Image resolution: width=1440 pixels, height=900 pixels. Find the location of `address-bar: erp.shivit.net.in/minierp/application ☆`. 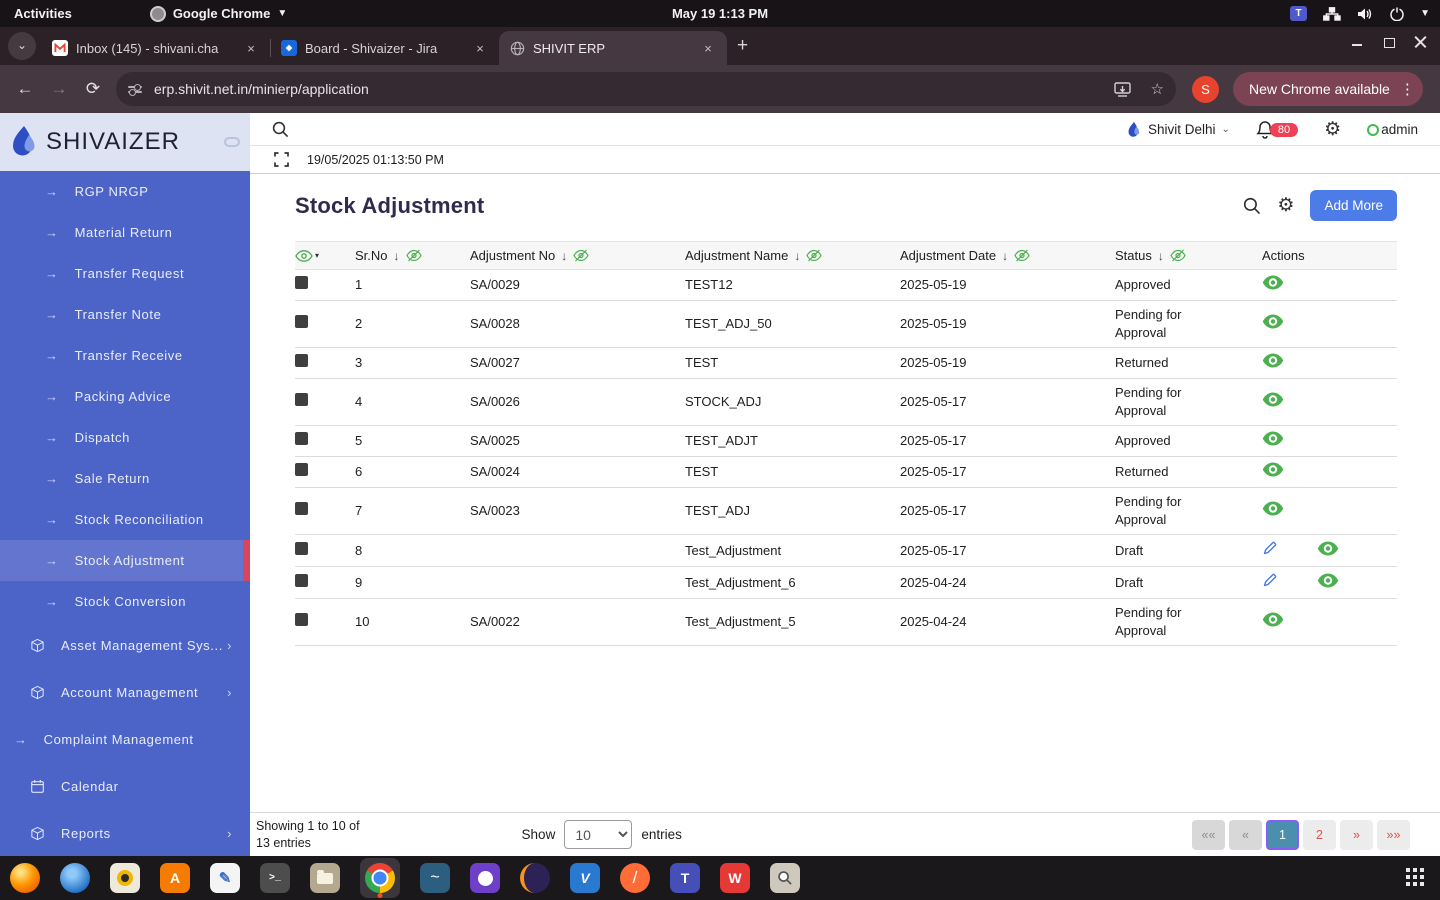

address-bar: erp.shivit.net.in/minierp/application ☆ is located at coordinates (646, 89).